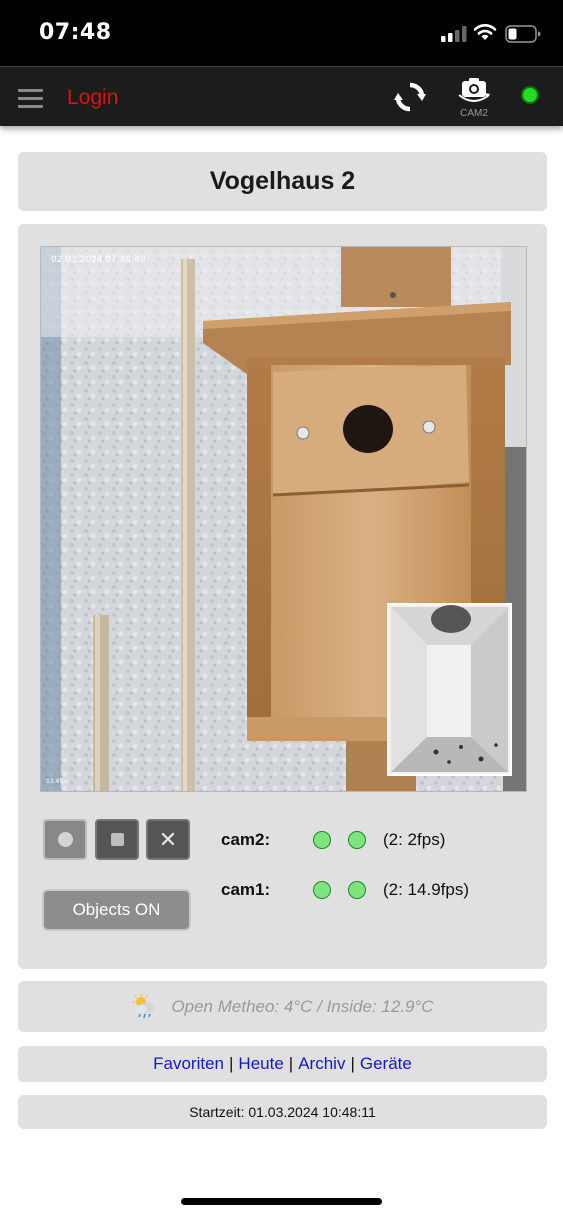 The image size is (563, 1218). I want to click on link-archiv: Archiv, so click(321, 1064).